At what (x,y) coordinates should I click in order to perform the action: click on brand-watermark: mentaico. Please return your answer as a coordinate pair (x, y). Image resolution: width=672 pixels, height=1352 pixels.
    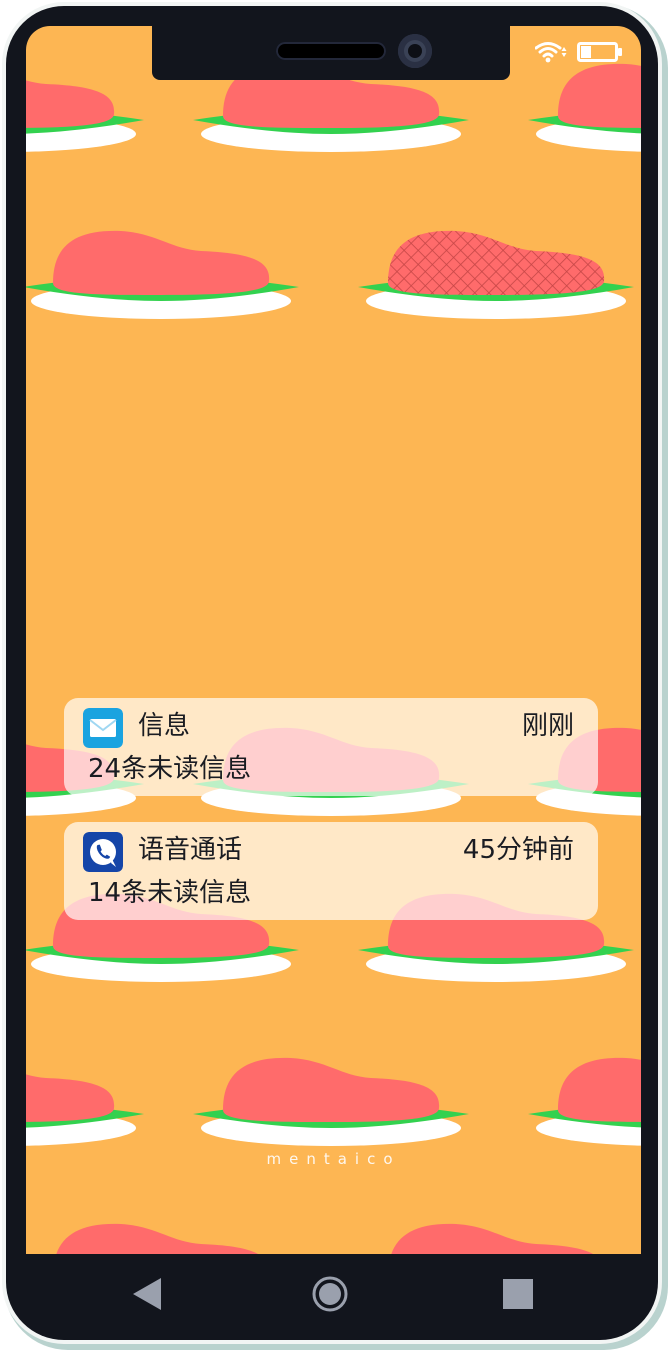
    Looking at the image, I should click on (333, 1159).